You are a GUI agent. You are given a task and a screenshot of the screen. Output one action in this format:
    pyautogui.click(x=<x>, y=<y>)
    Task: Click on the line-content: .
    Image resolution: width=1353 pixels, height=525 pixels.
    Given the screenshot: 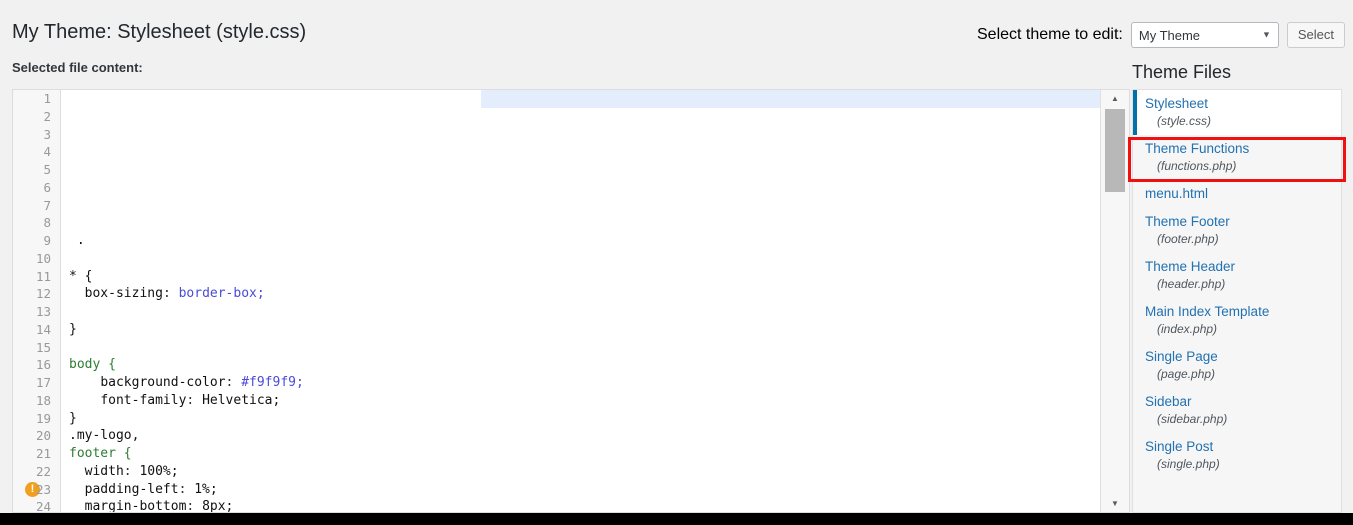 What is the action you would take?
    pyautogui.click(x=80, y=240)
    